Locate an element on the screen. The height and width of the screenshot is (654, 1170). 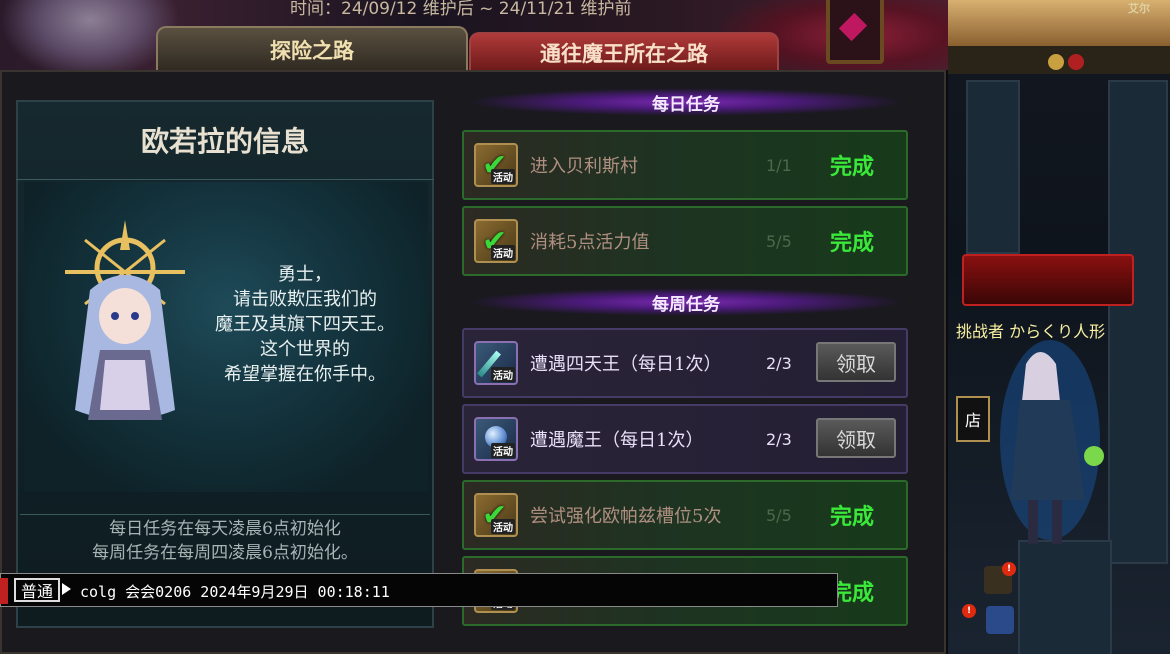
task-row: 活动 遭遇四天王（每日1次） 2/3 领取 is located at coordinates (685, 363).